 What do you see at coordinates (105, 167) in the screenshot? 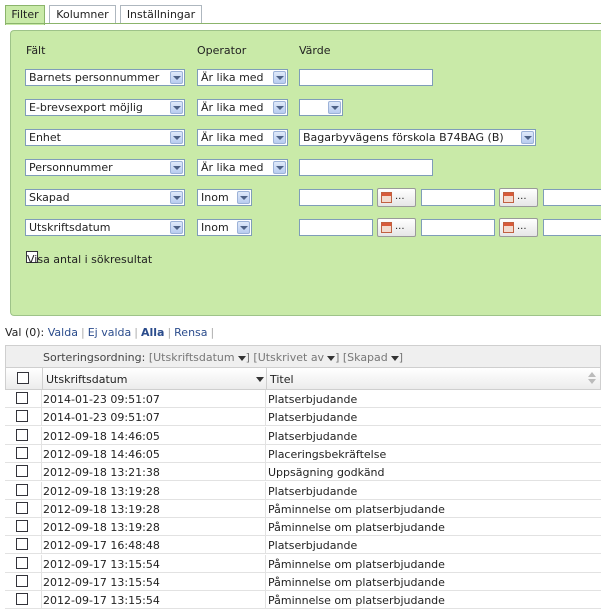
I see `field-select-personnummer: Personnummer` at bounding box center [105, 167].